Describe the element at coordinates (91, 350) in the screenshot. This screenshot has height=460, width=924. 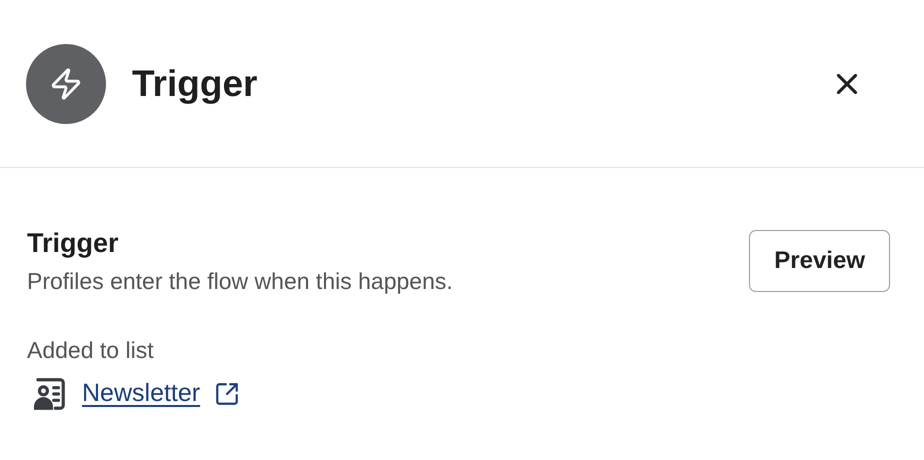
I see `trigger-type-label: Added to list` at that location.